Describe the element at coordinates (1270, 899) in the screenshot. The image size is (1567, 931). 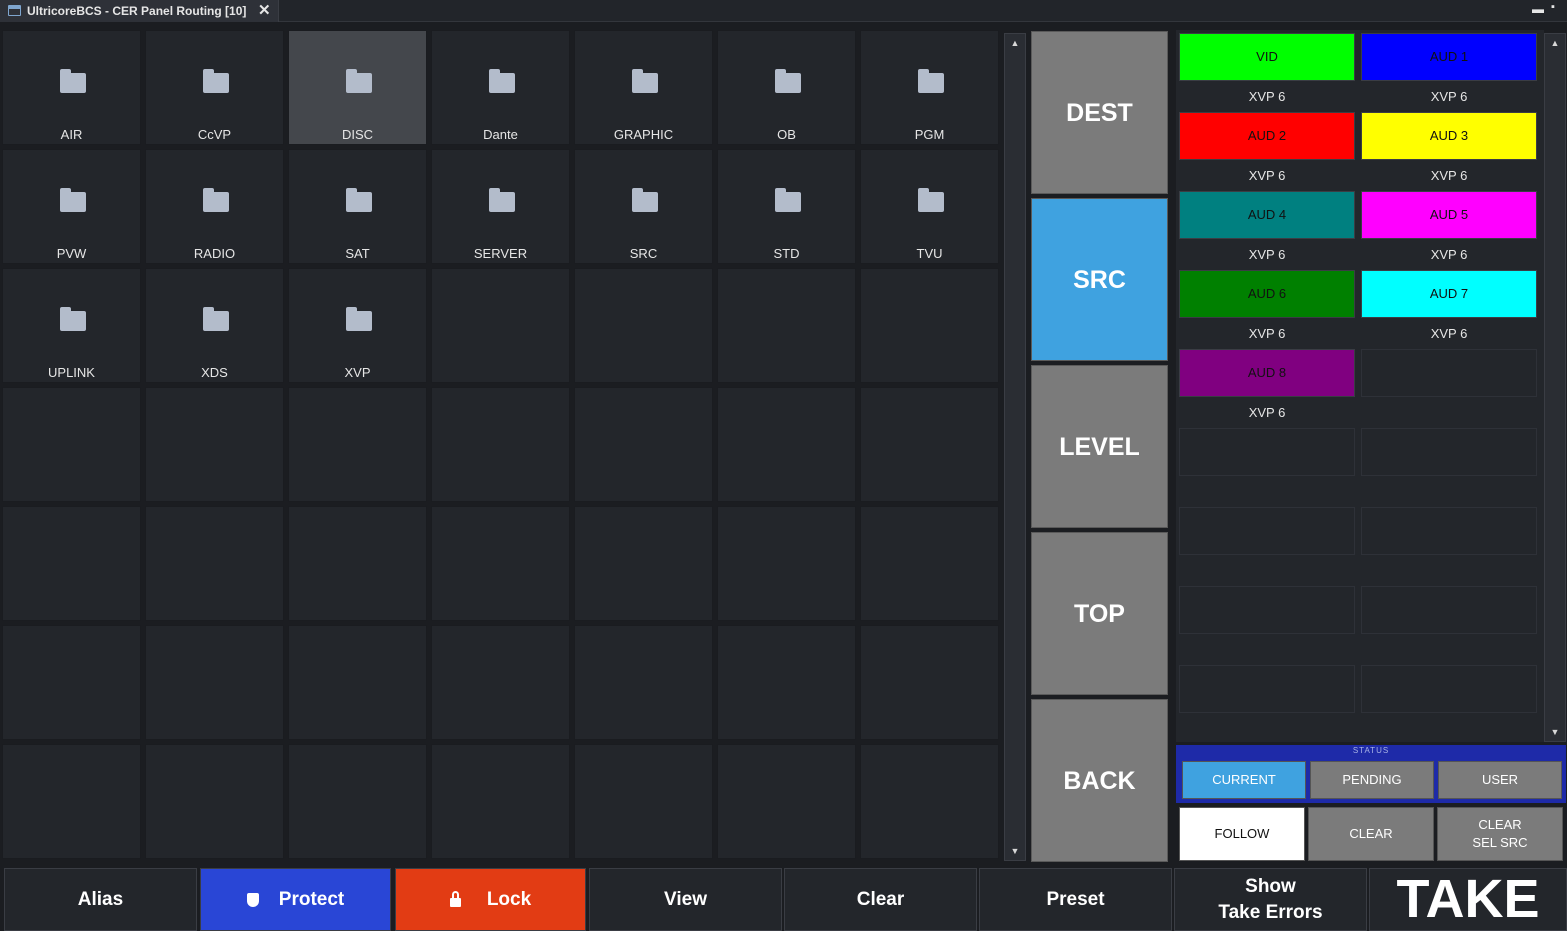
I see `show-take-errors-button: Show Take Errors` at that location.